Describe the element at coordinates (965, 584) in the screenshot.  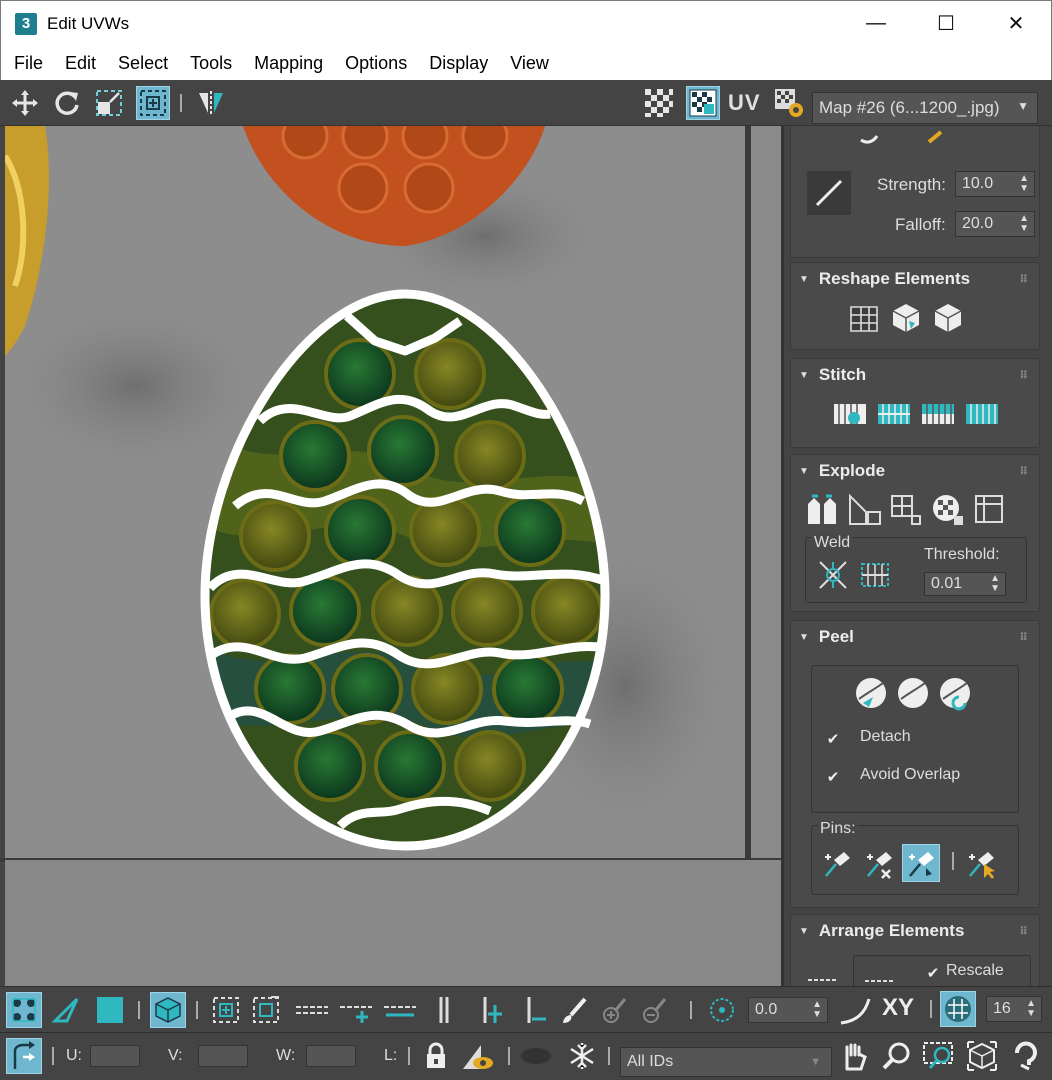
I see `threshold-spinner: 0.01 ▲ ▼` at that location.